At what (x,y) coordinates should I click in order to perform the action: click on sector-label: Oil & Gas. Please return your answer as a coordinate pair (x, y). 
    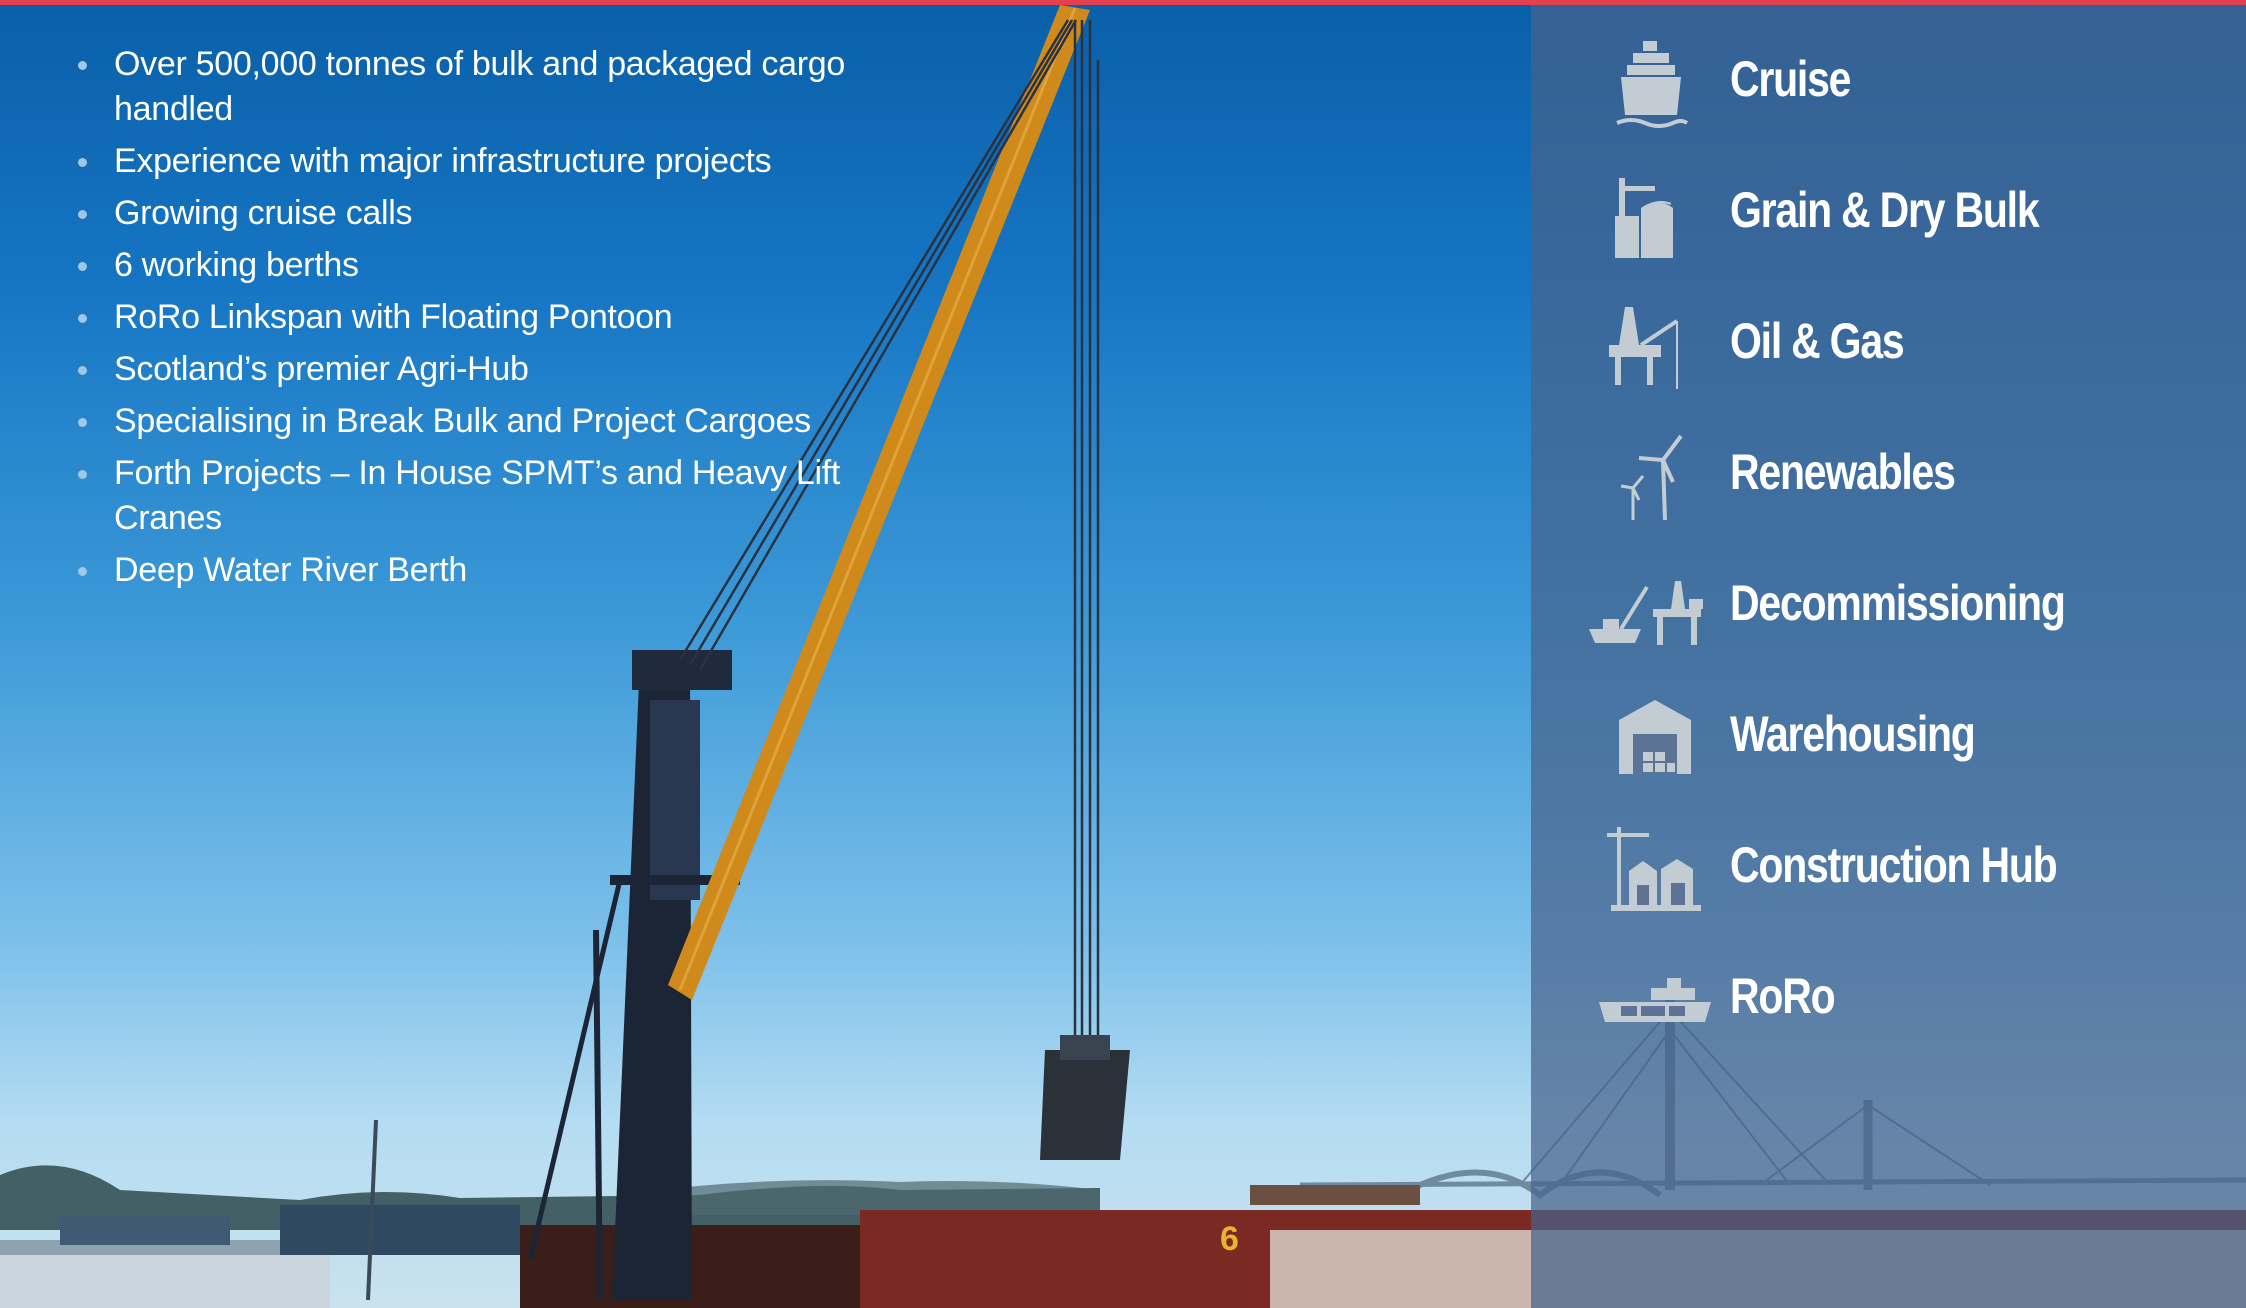
    Looking at the image, I should click on (1817, 341).